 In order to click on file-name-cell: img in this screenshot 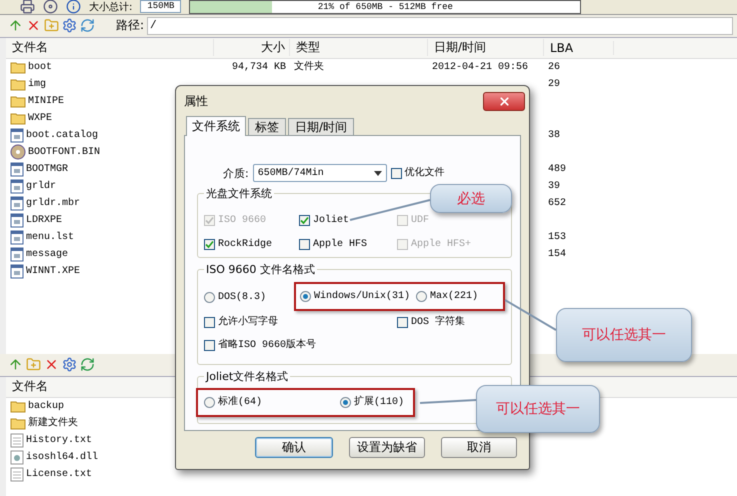, I will do `click(110, 84)`.